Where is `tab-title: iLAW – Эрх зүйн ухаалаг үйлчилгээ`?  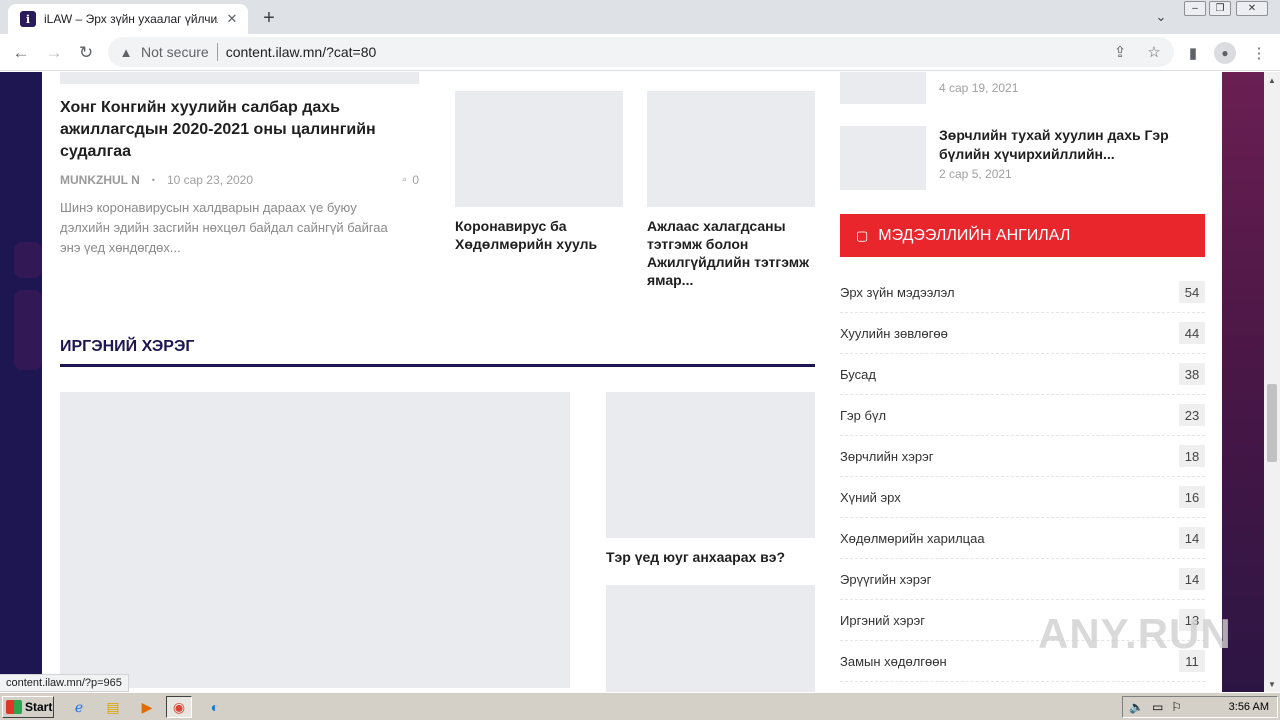 tab-title: iLAW – Эрх зүйн ухаалаг үйлчилгээ is located at coordinates (131, 19).